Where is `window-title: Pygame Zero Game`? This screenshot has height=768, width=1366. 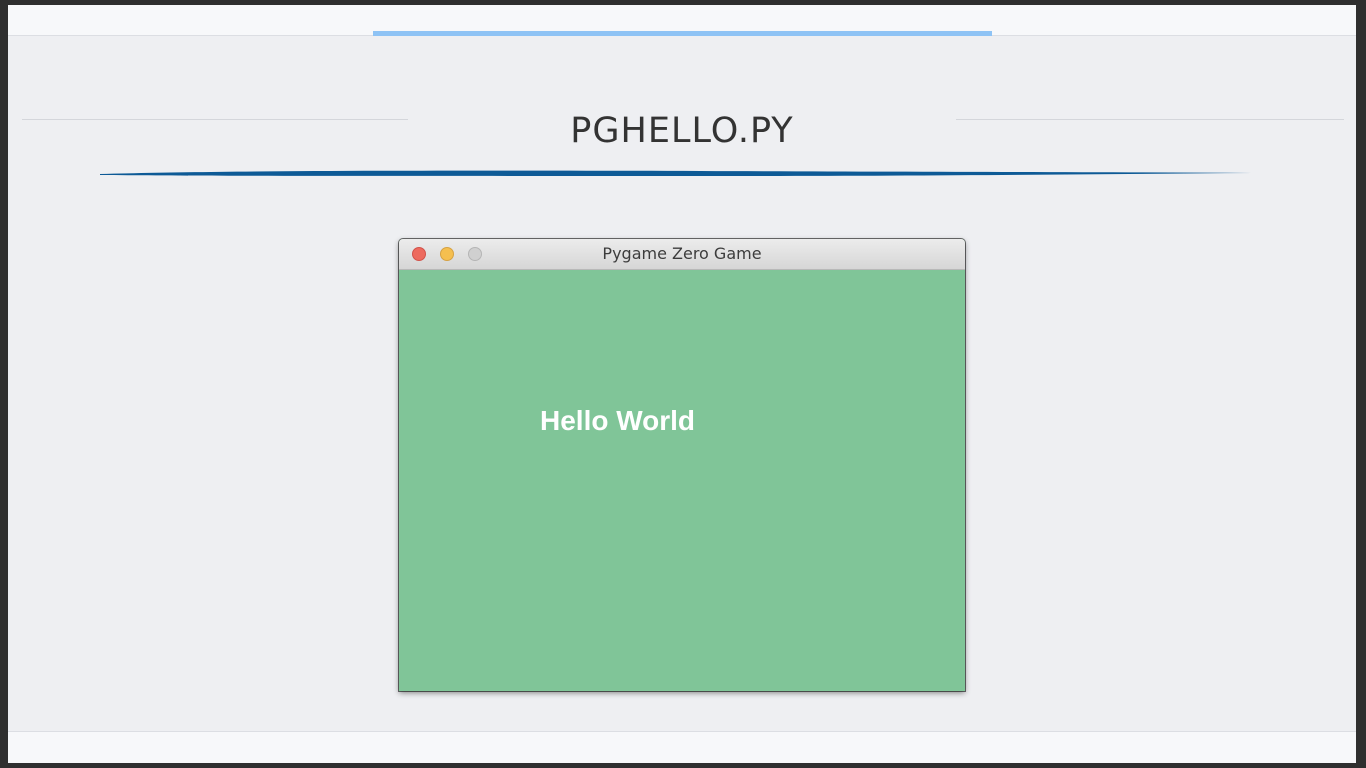
window-title: Pygame Zero Game is located at coordinates (682, 253).